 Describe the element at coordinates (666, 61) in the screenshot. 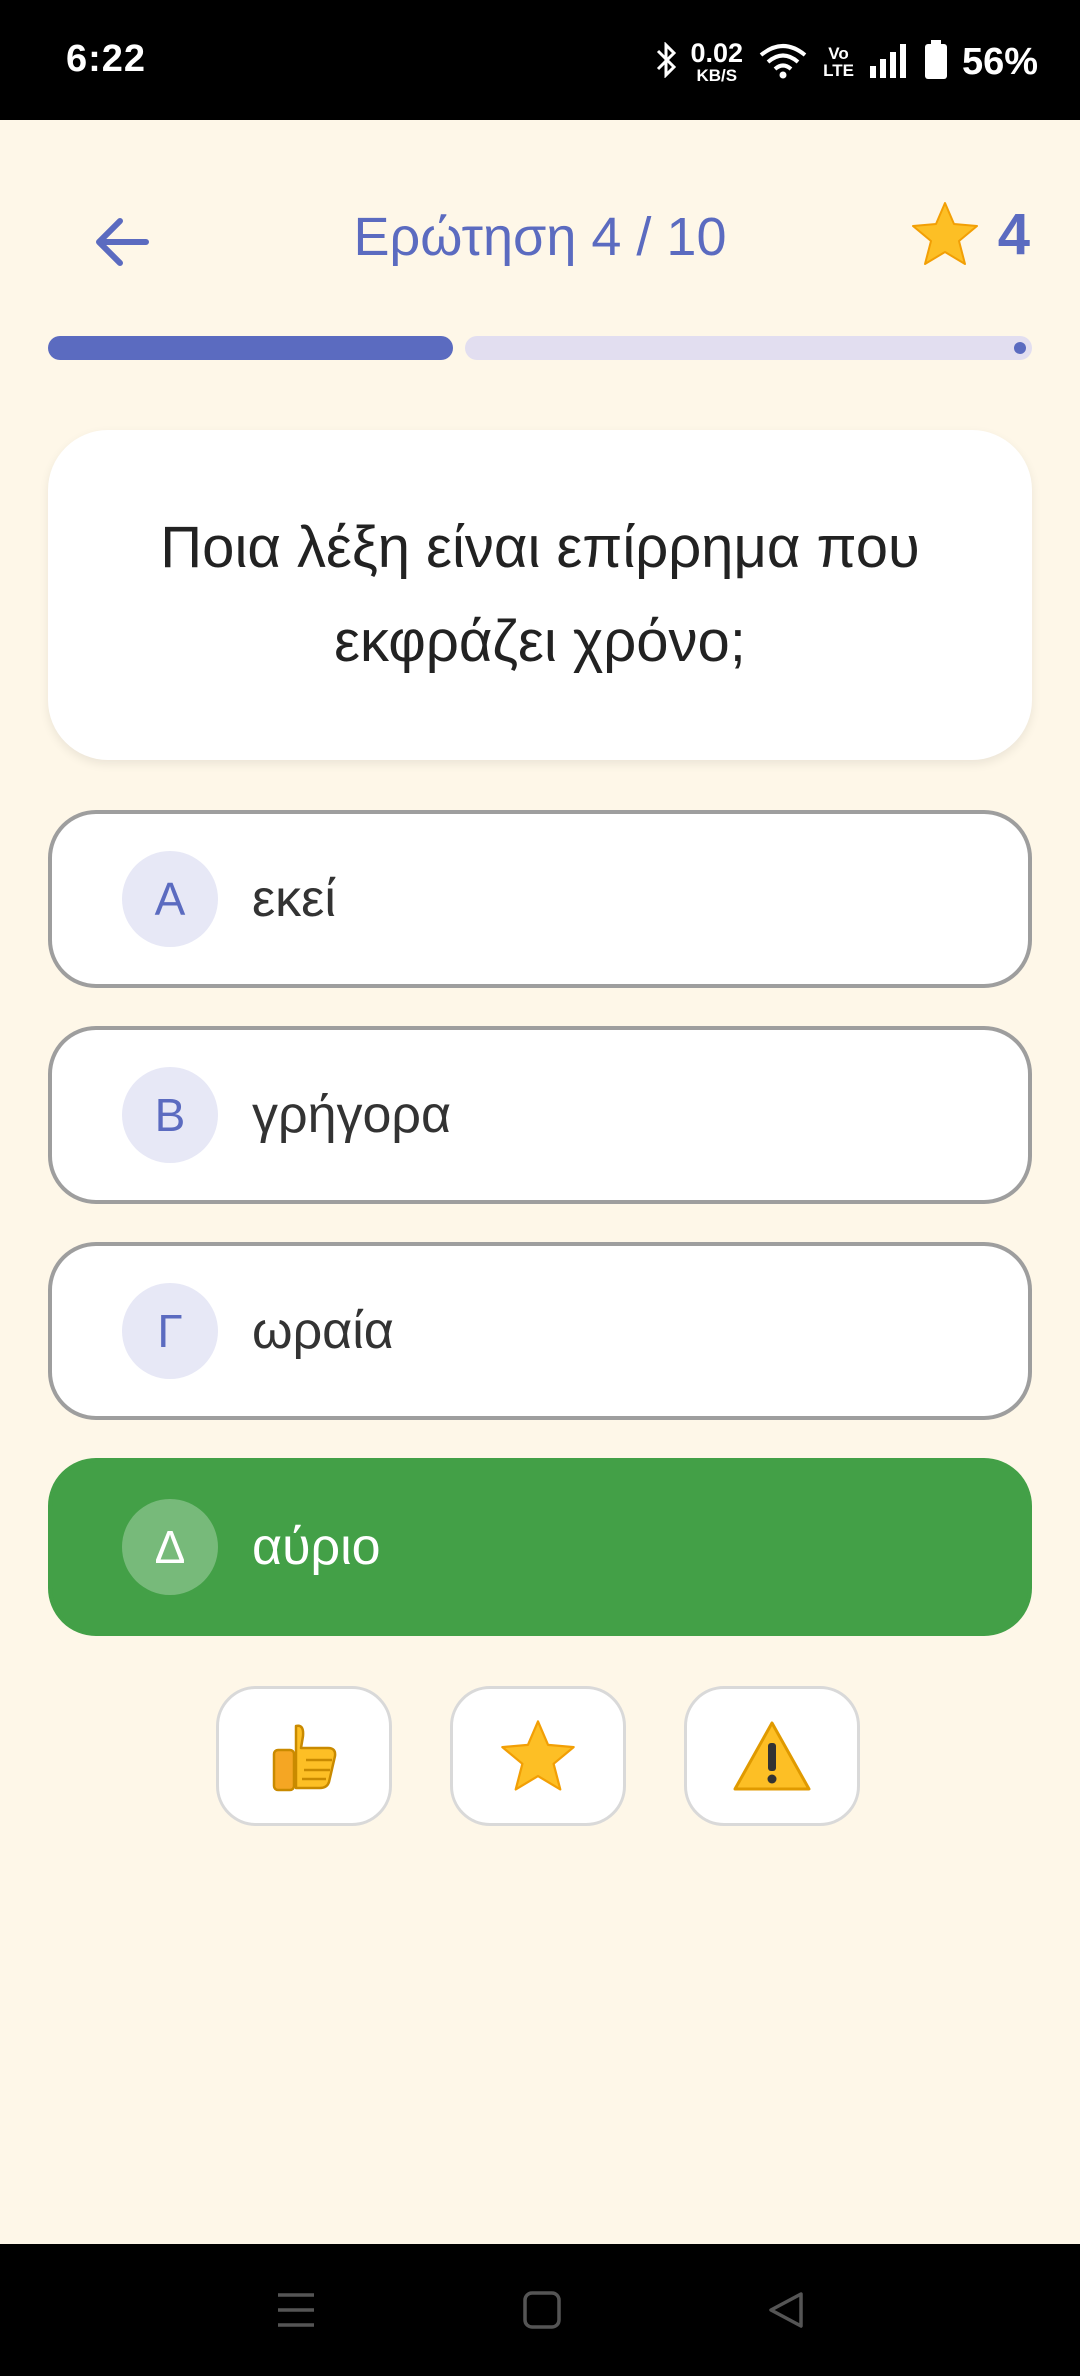

I see `bluetooth-icon` at that location.